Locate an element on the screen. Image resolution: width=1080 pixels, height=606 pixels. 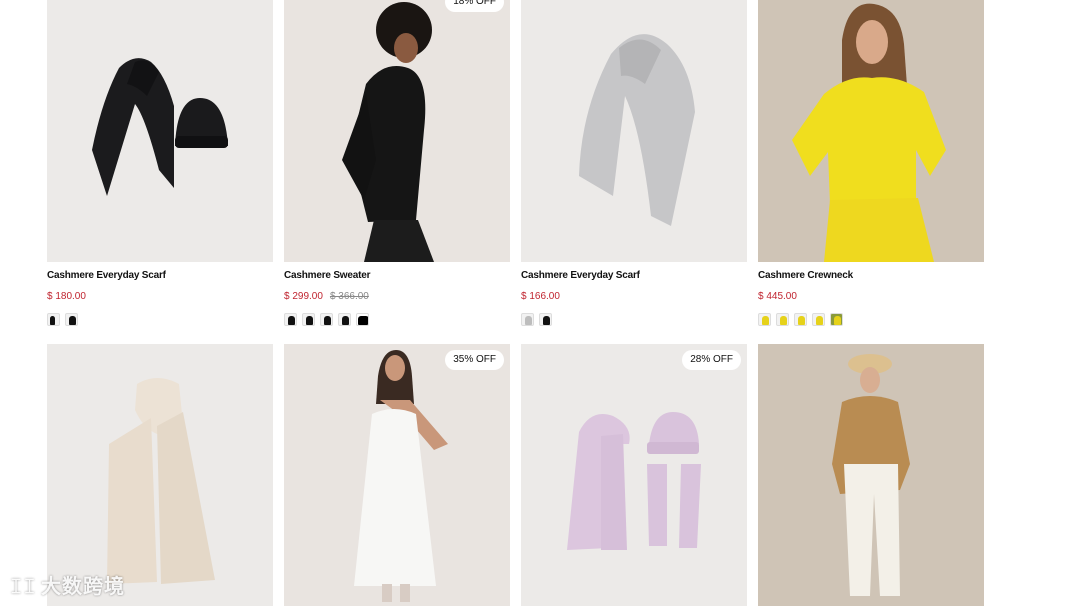
color-swatch-black-set is located at coordinates (71, 319).